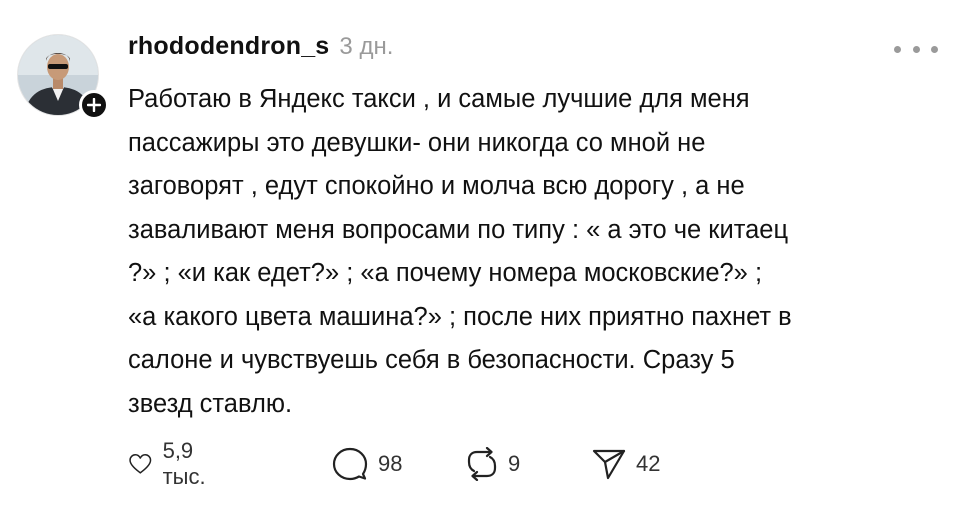  I want to click on repost-icon, so click(482, 464).